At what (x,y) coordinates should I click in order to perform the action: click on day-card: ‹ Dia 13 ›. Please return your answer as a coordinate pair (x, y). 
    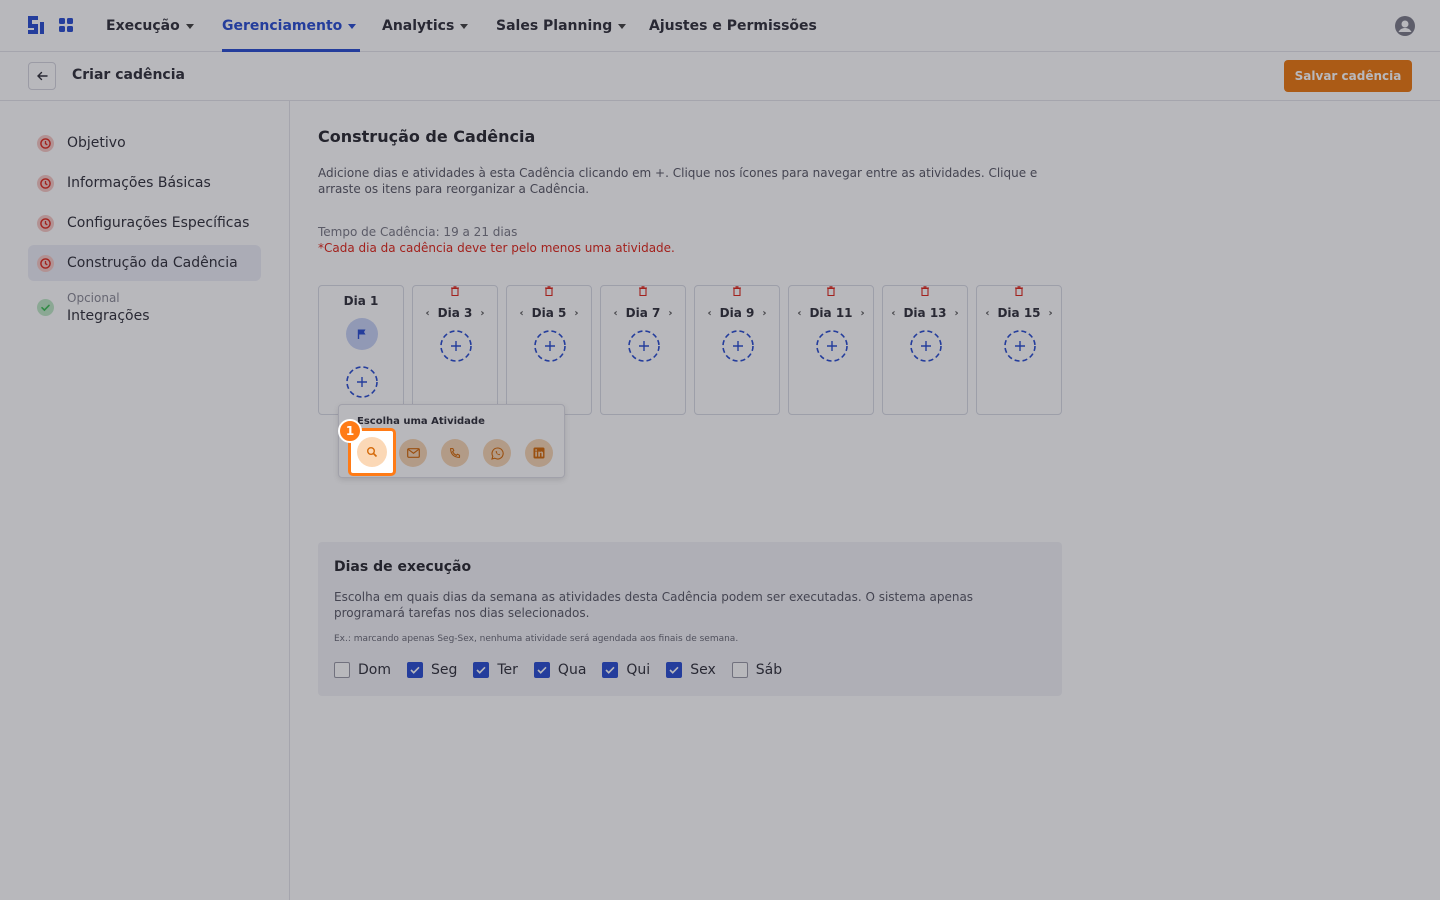
    Looking at the image, I should click on (925, 350).